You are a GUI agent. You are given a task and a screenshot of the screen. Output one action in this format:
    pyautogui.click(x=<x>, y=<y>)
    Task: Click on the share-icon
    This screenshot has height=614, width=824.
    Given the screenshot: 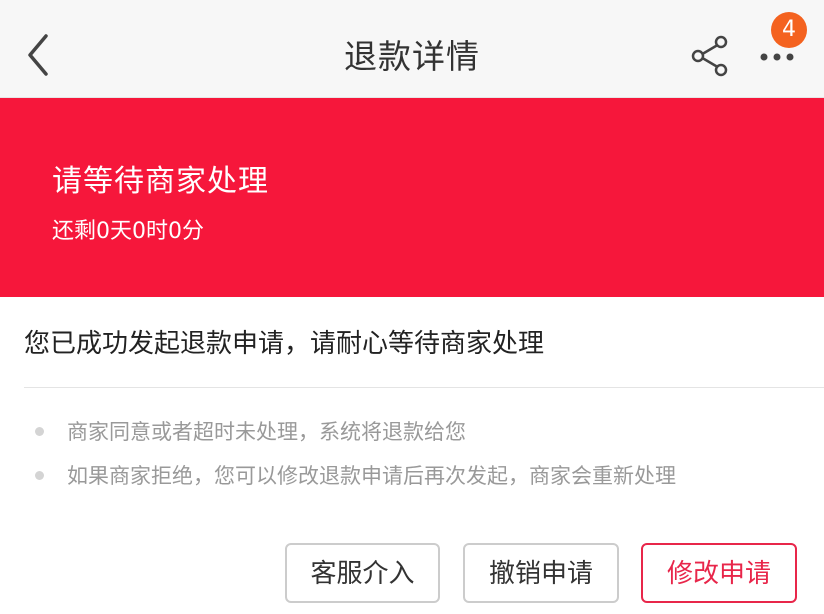 What is the action you would take?
    pyautogui.click(x=709, y=56)
    